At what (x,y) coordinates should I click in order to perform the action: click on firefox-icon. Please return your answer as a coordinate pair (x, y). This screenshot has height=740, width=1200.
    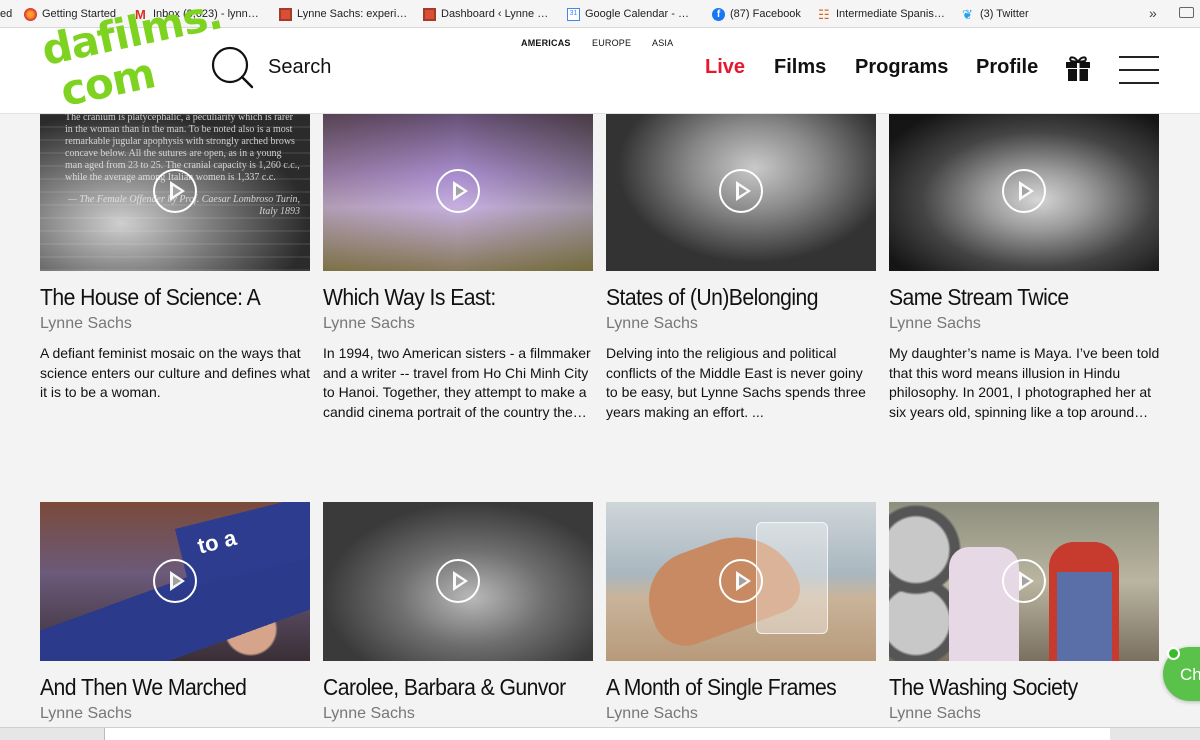
    Looking at the image, I should click on (30, 14).